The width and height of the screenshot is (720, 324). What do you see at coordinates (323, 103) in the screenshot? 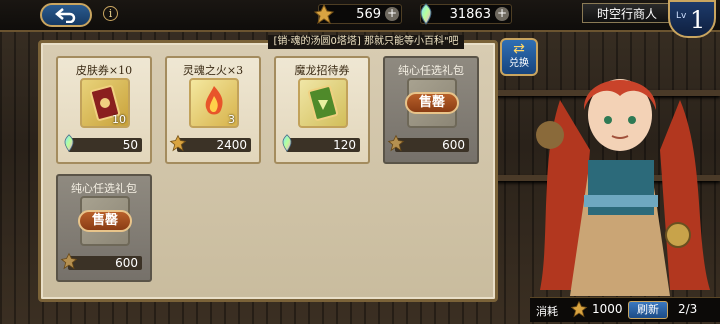
I see `dragon-ticket-icon` at bounding box center [323, 103].